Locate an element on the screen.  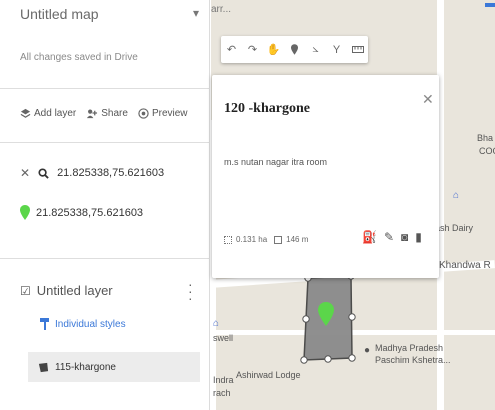
share-icon is located at coordinates (92, 114).